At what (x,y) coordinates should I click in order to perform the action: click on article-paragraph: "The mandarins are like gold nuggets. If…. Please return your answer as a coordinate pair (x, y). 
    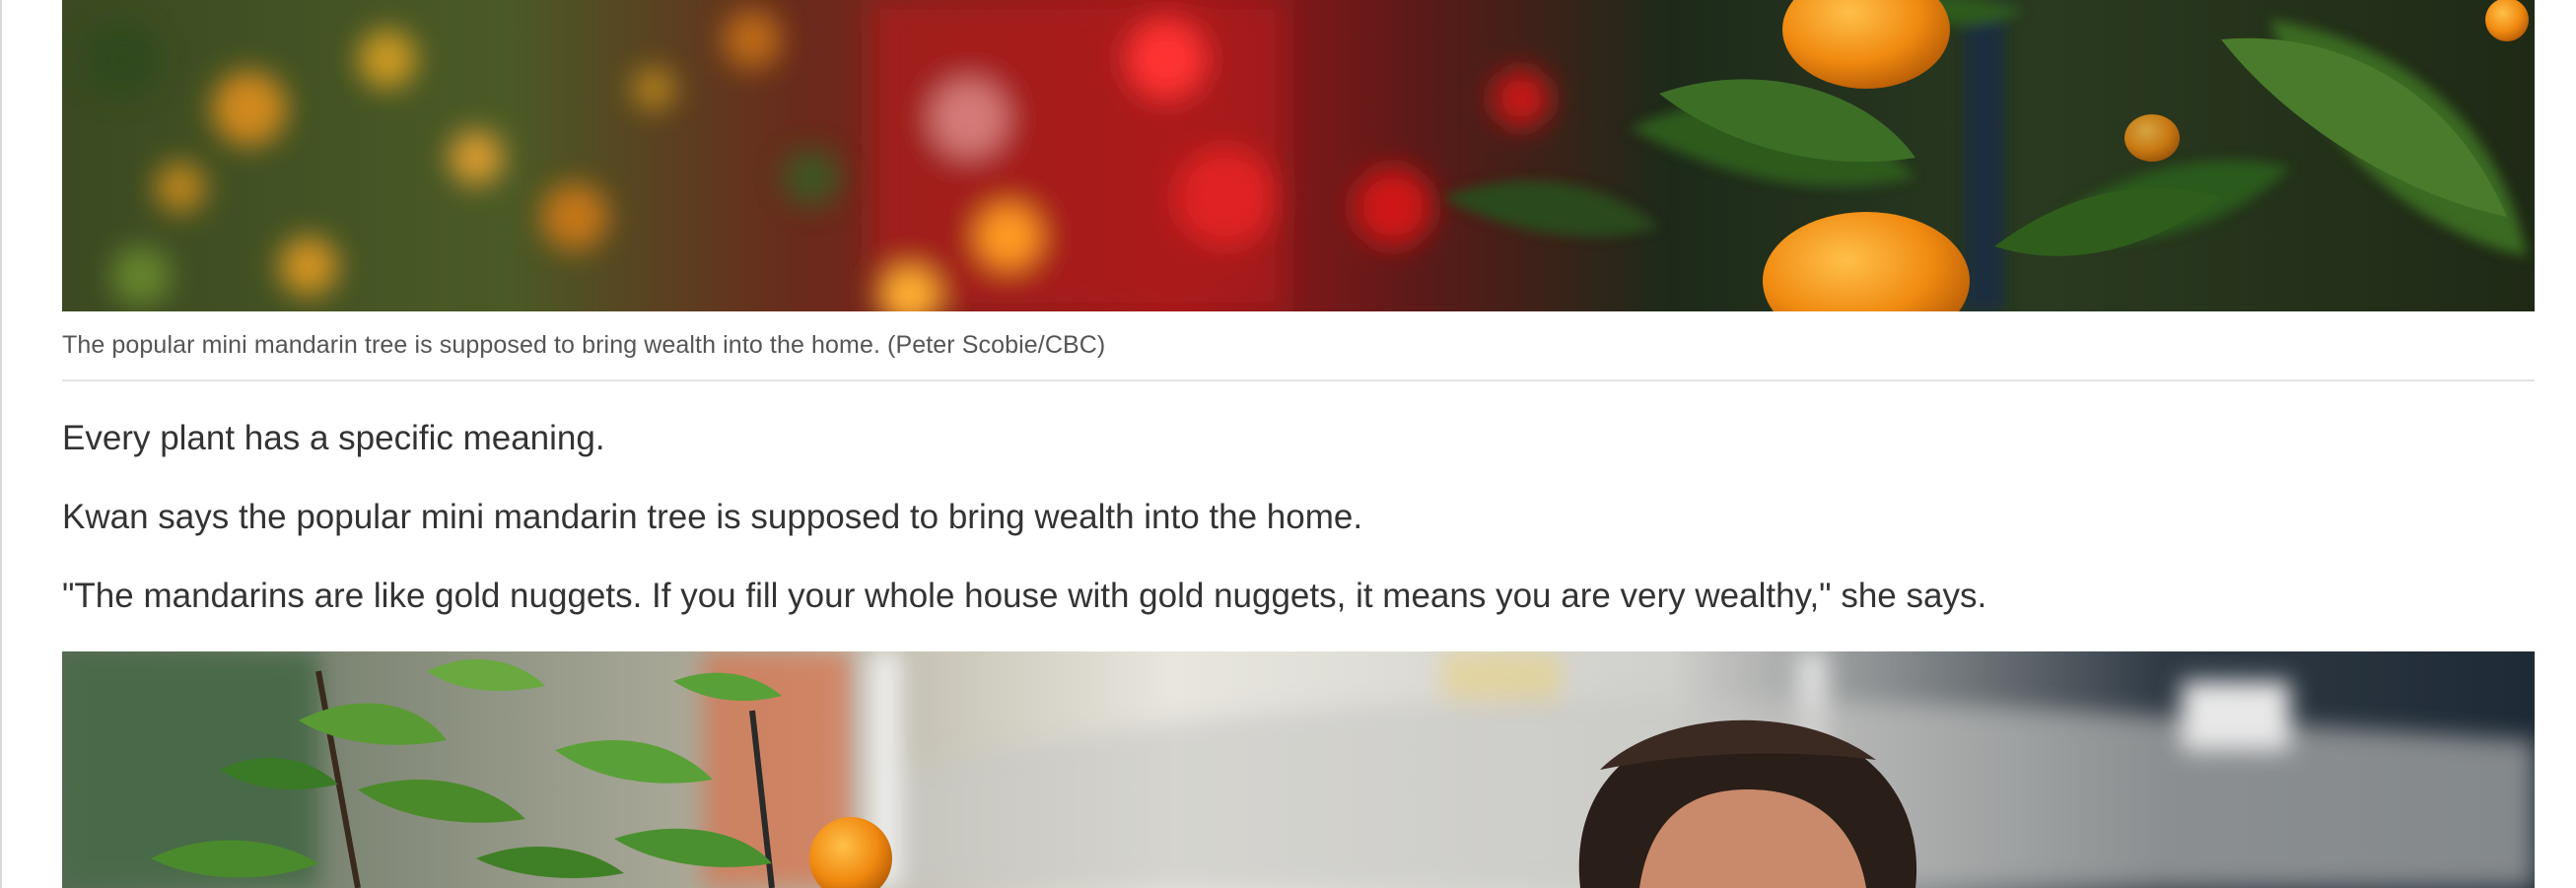
    Looking at the image, I should click on (1025, 596).